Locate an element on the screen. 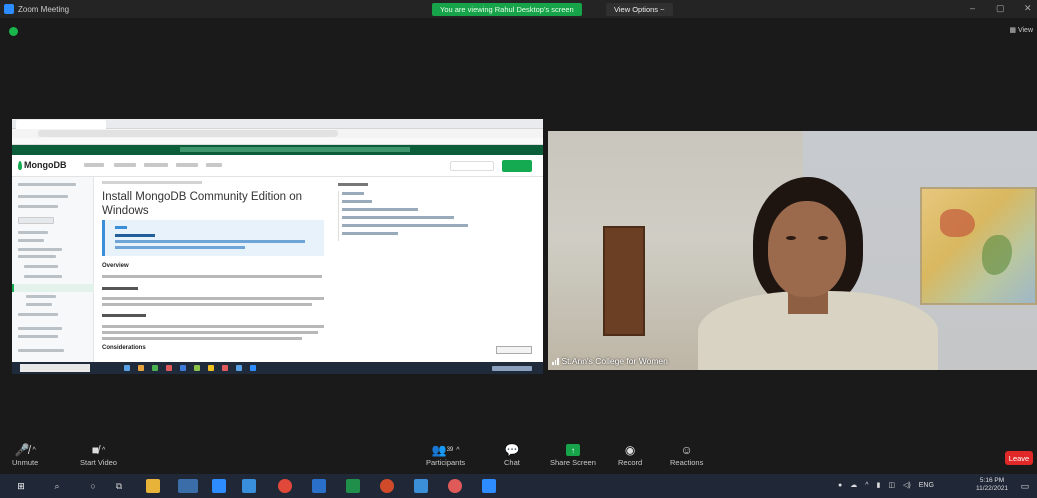  chrome-icon is located at coordinates (285, 486).